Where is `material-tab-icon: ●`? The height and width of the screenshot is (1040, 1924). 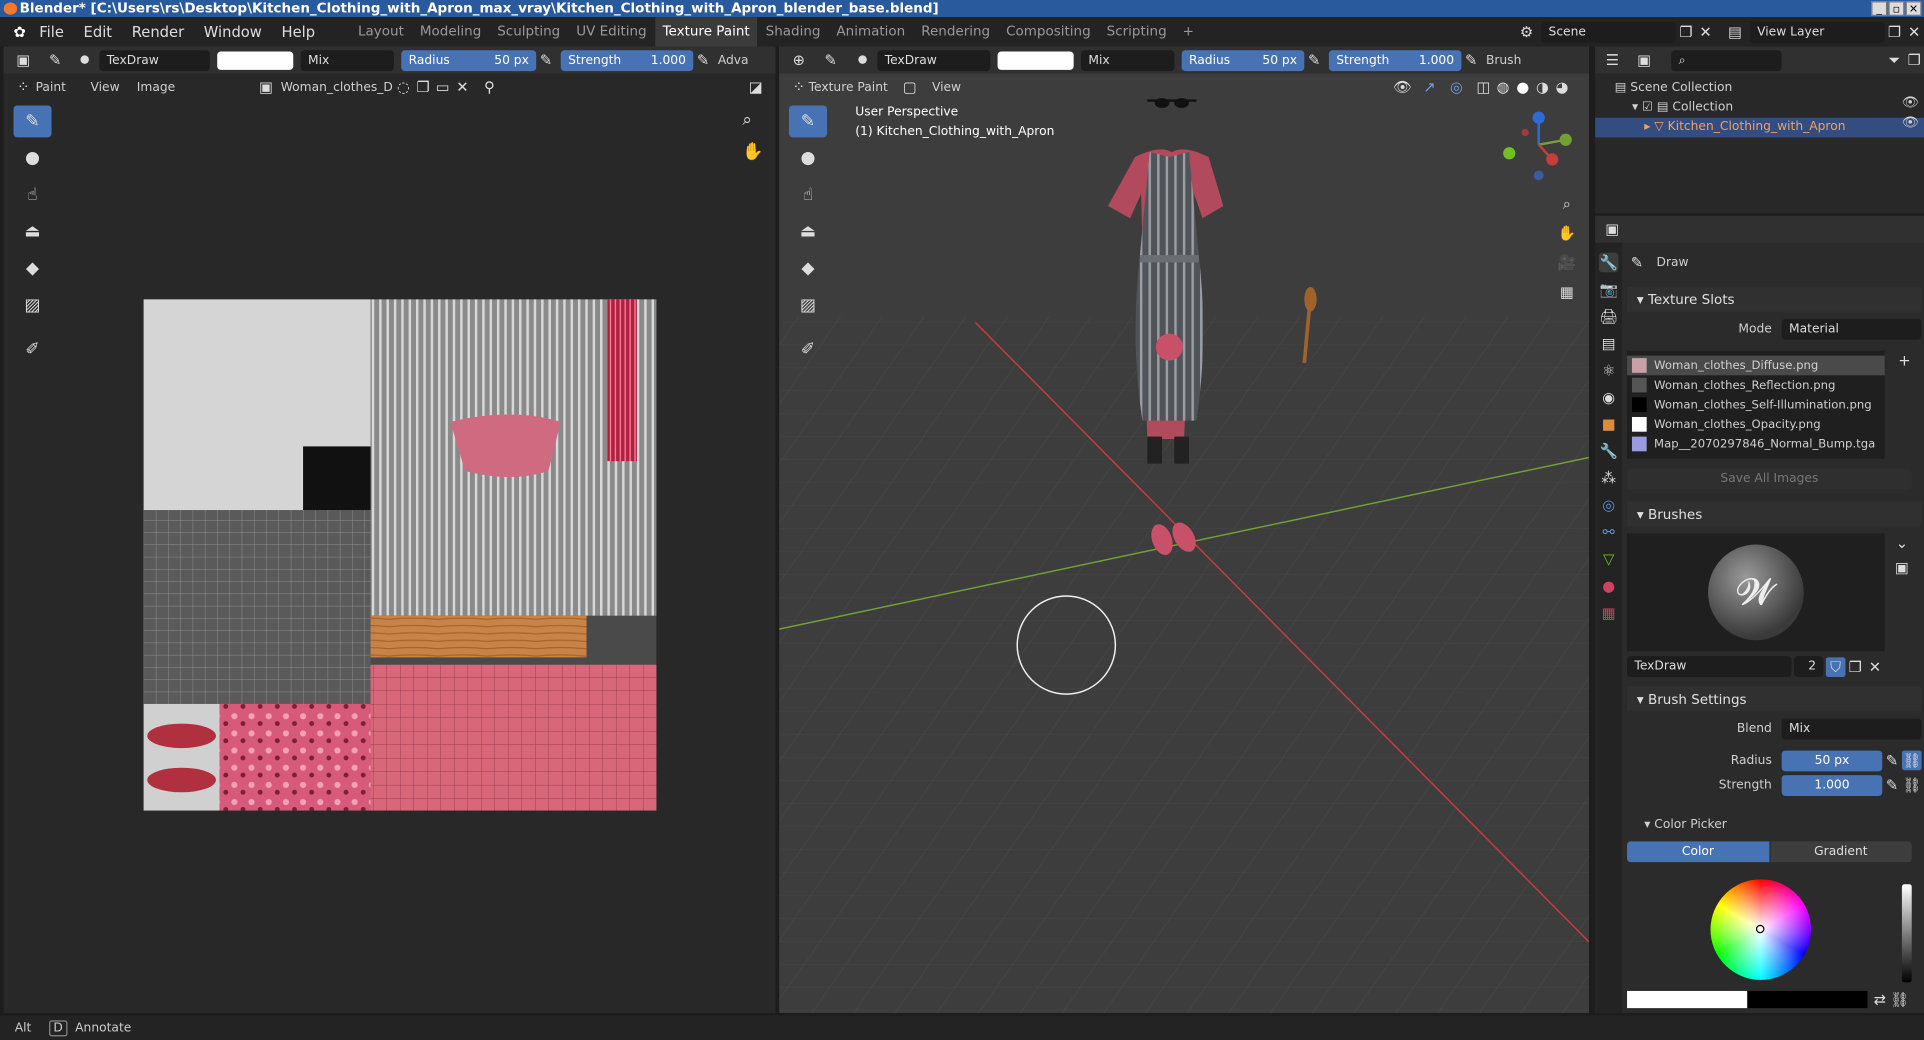
material-tab-icon: ● is located at coordinates (1609, 586).